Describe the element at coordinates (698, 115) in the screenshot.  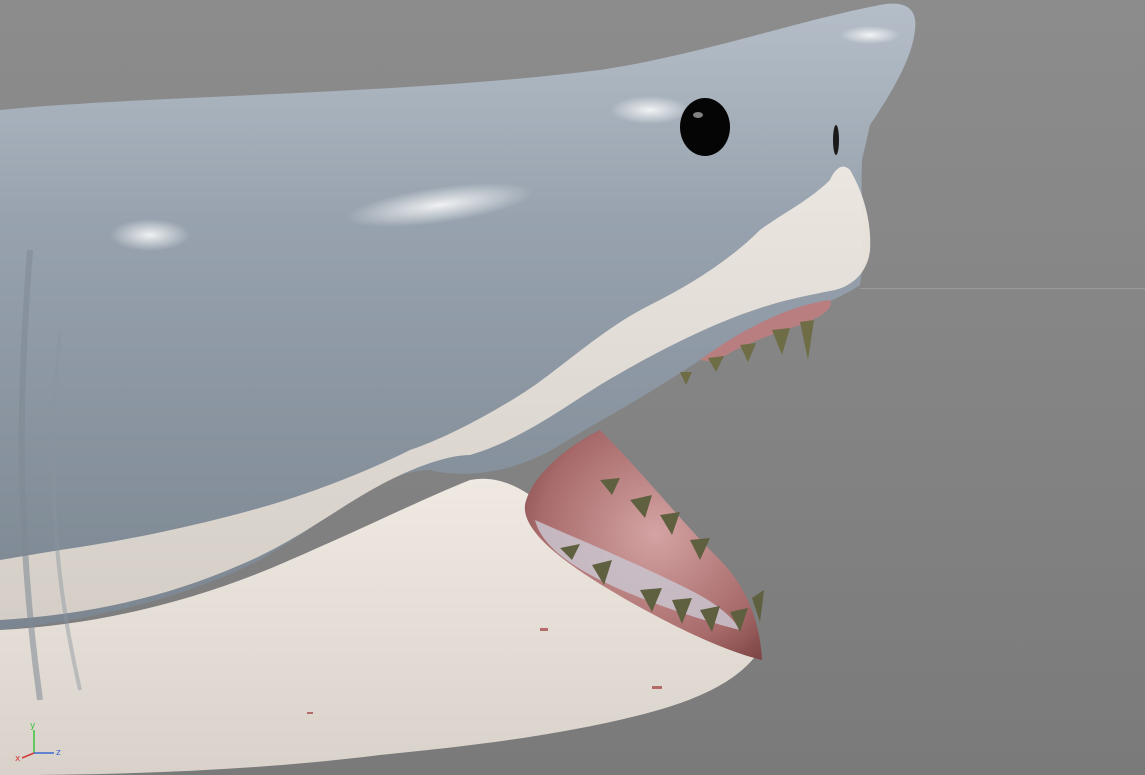
I see `eye-reflection` at that location.